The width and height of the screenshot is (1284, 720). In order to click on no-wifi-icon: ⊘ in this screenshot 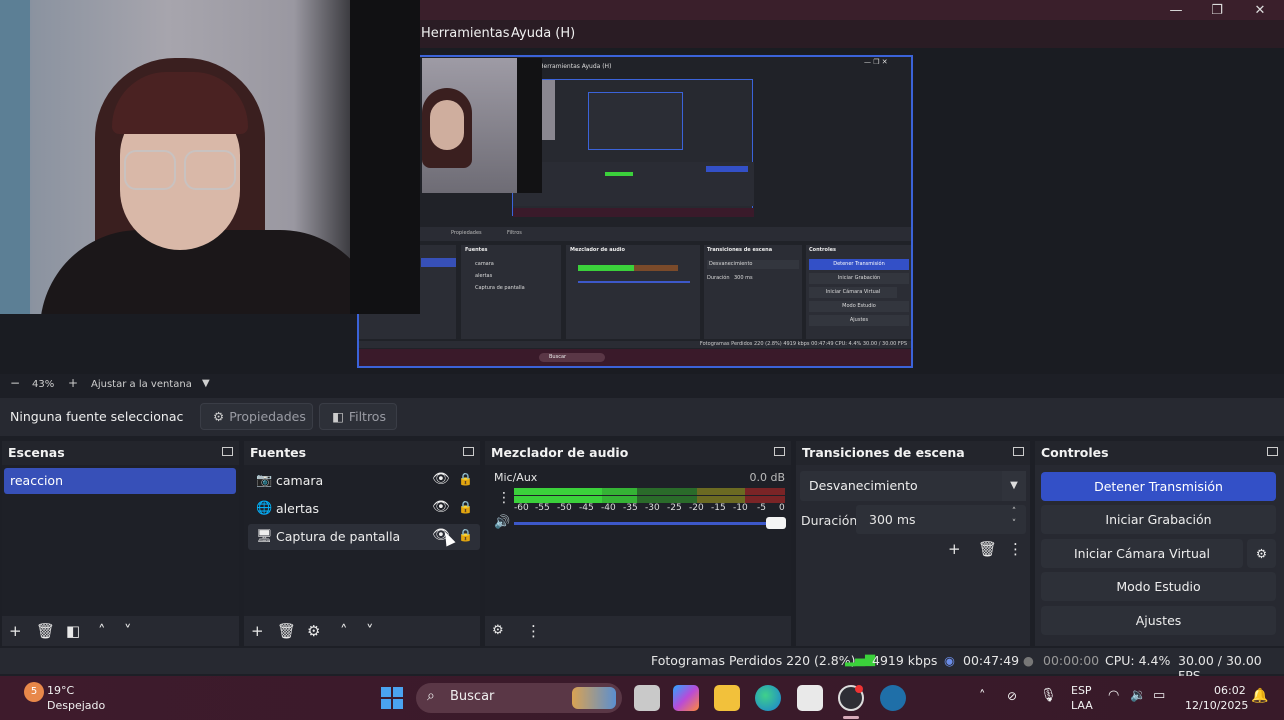, I will do `click(1012, 696)`.